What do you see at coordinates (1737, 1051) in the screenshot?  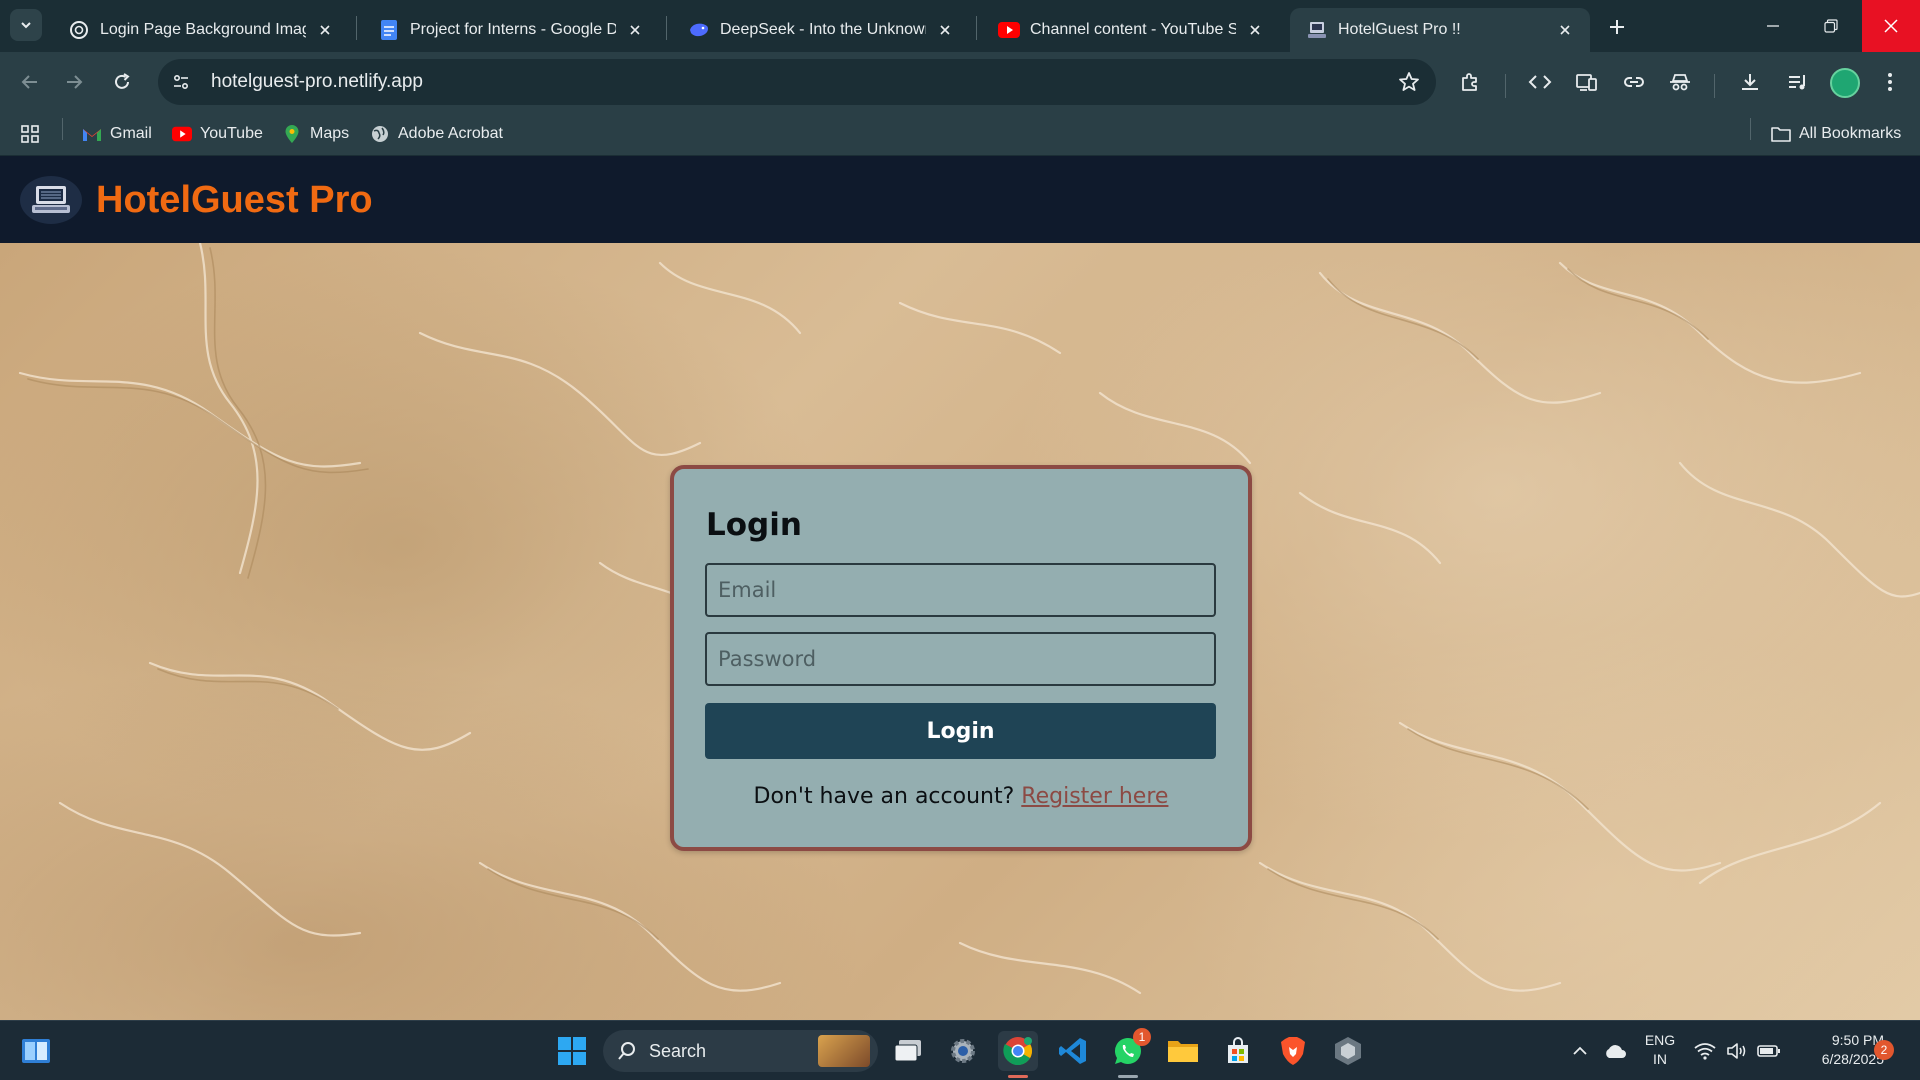 I see `volume-button` at bounding box center [1737, 1051].